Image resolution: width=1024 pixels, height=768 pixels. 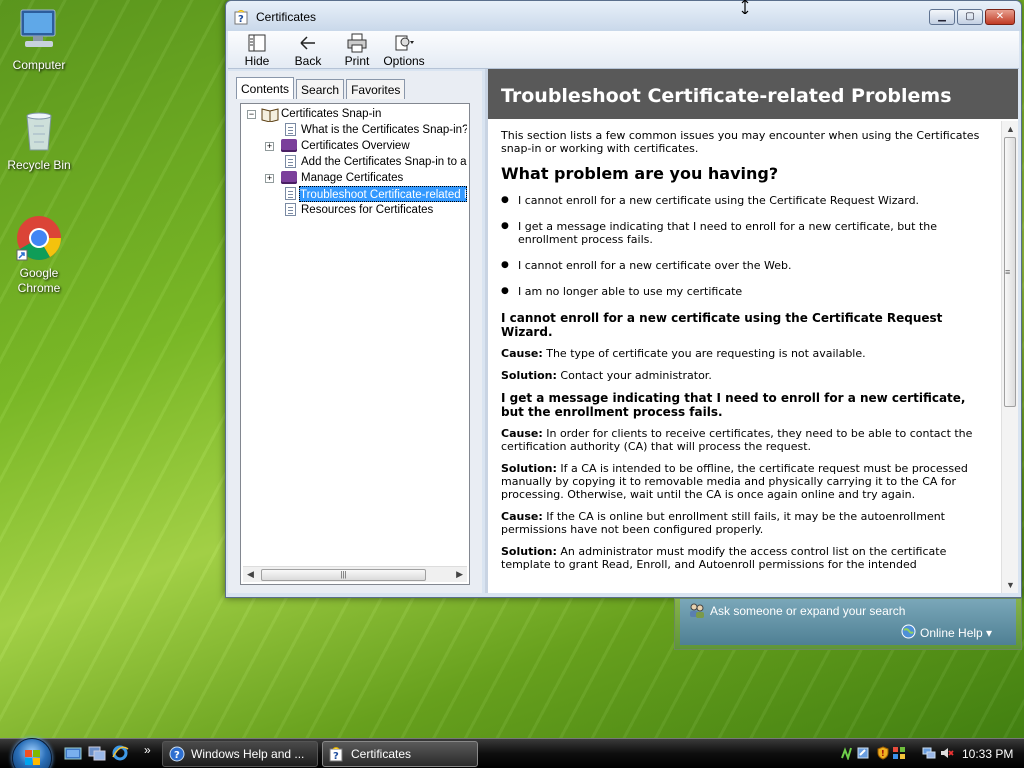 What do you see at coordinates (251, 114) in the screenshot?
I see `collapse-toggle: −` at bounding box center [251, 114].